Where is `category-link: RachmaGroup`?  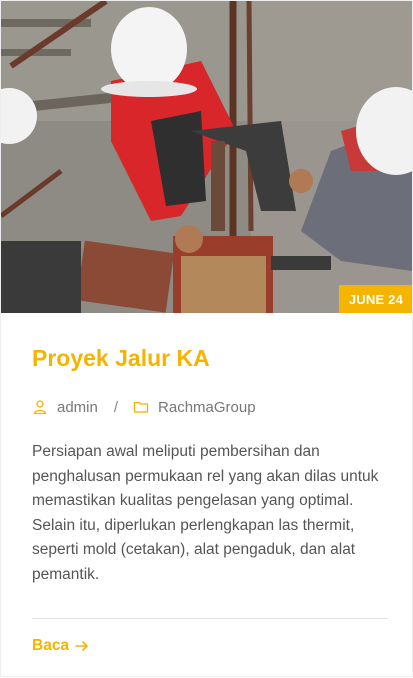 category-link: RachmaGroup is located at coordinates (207, 407).